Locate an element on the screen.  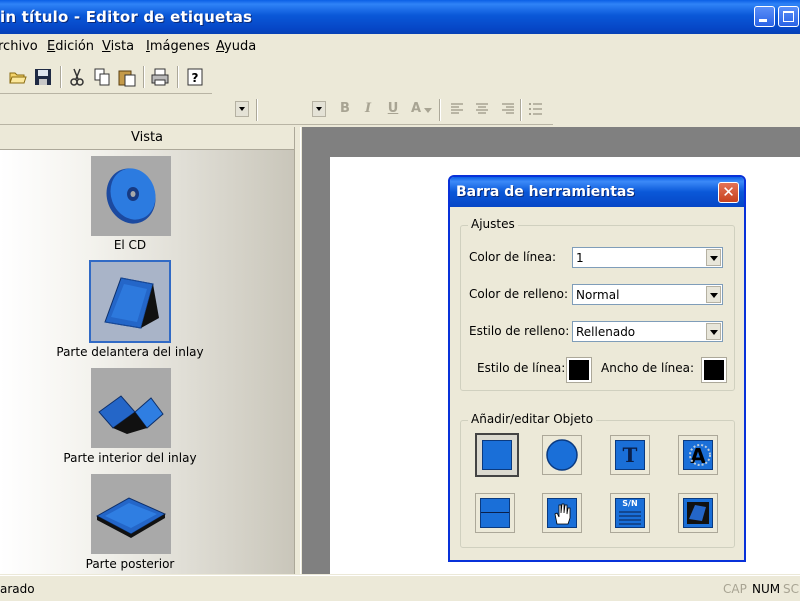
format-toolbar is located at coordinates (276, 109).